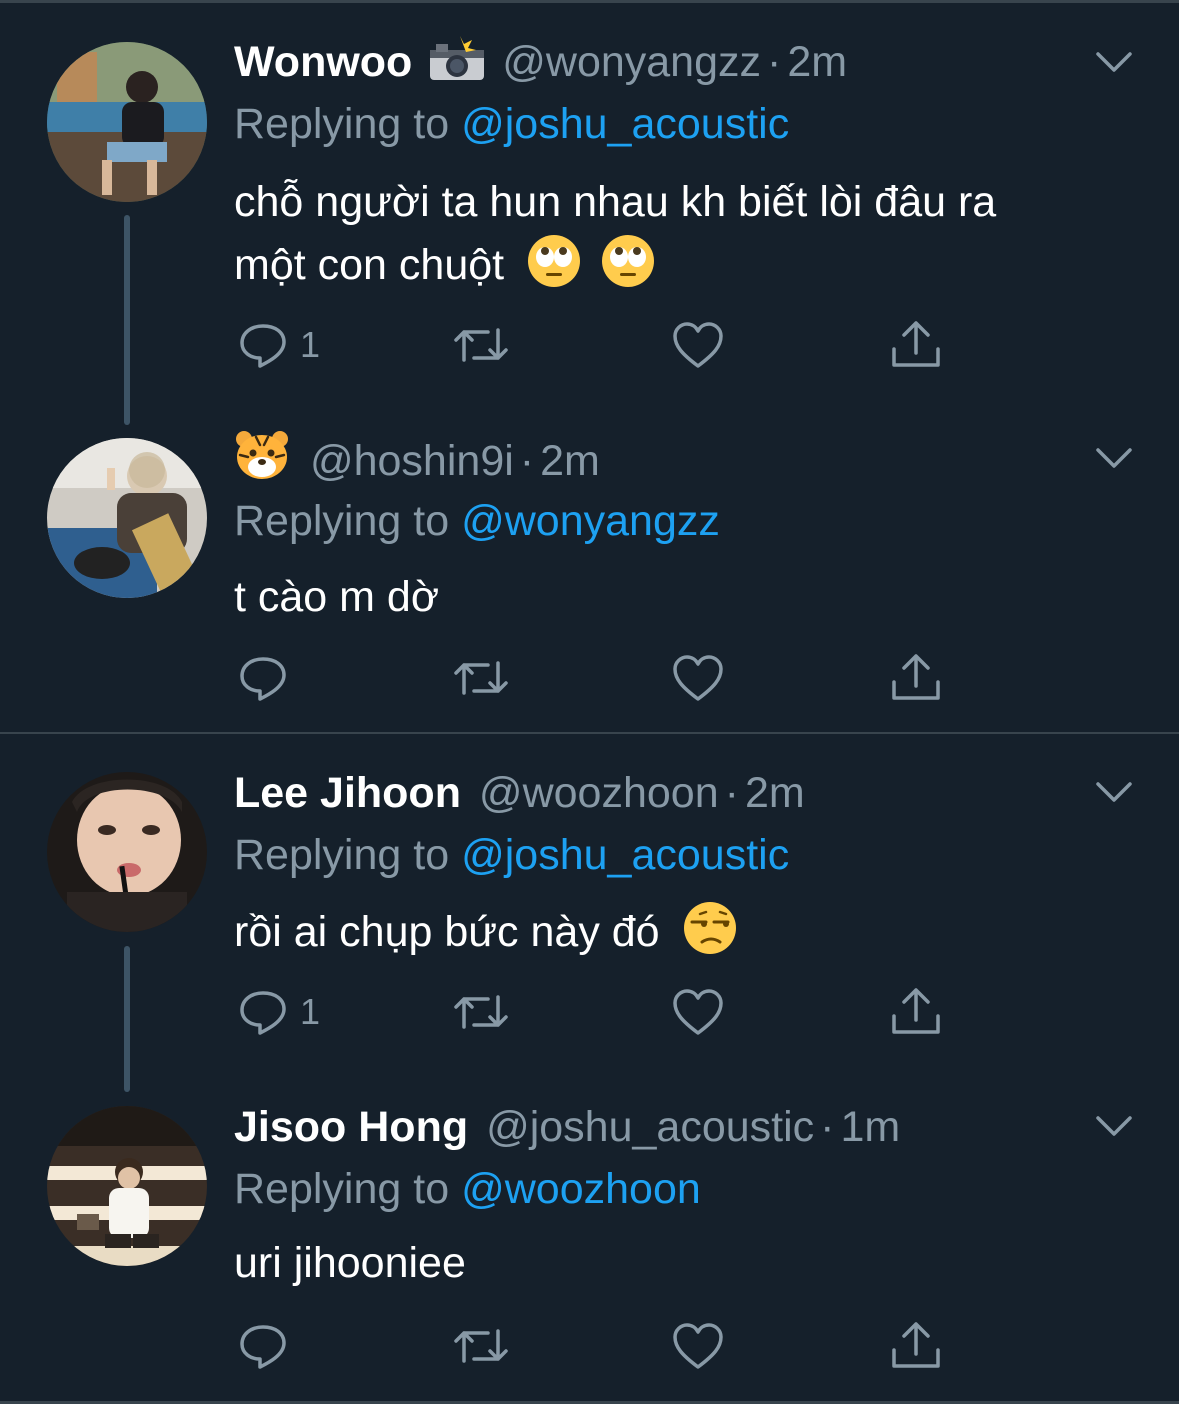 Image resolution: width=1179 pixels, height=1404 pixels. Describe the element at coordinates (323, 62) in the screenshot. I see `display-name: Wonwoo` at that location.